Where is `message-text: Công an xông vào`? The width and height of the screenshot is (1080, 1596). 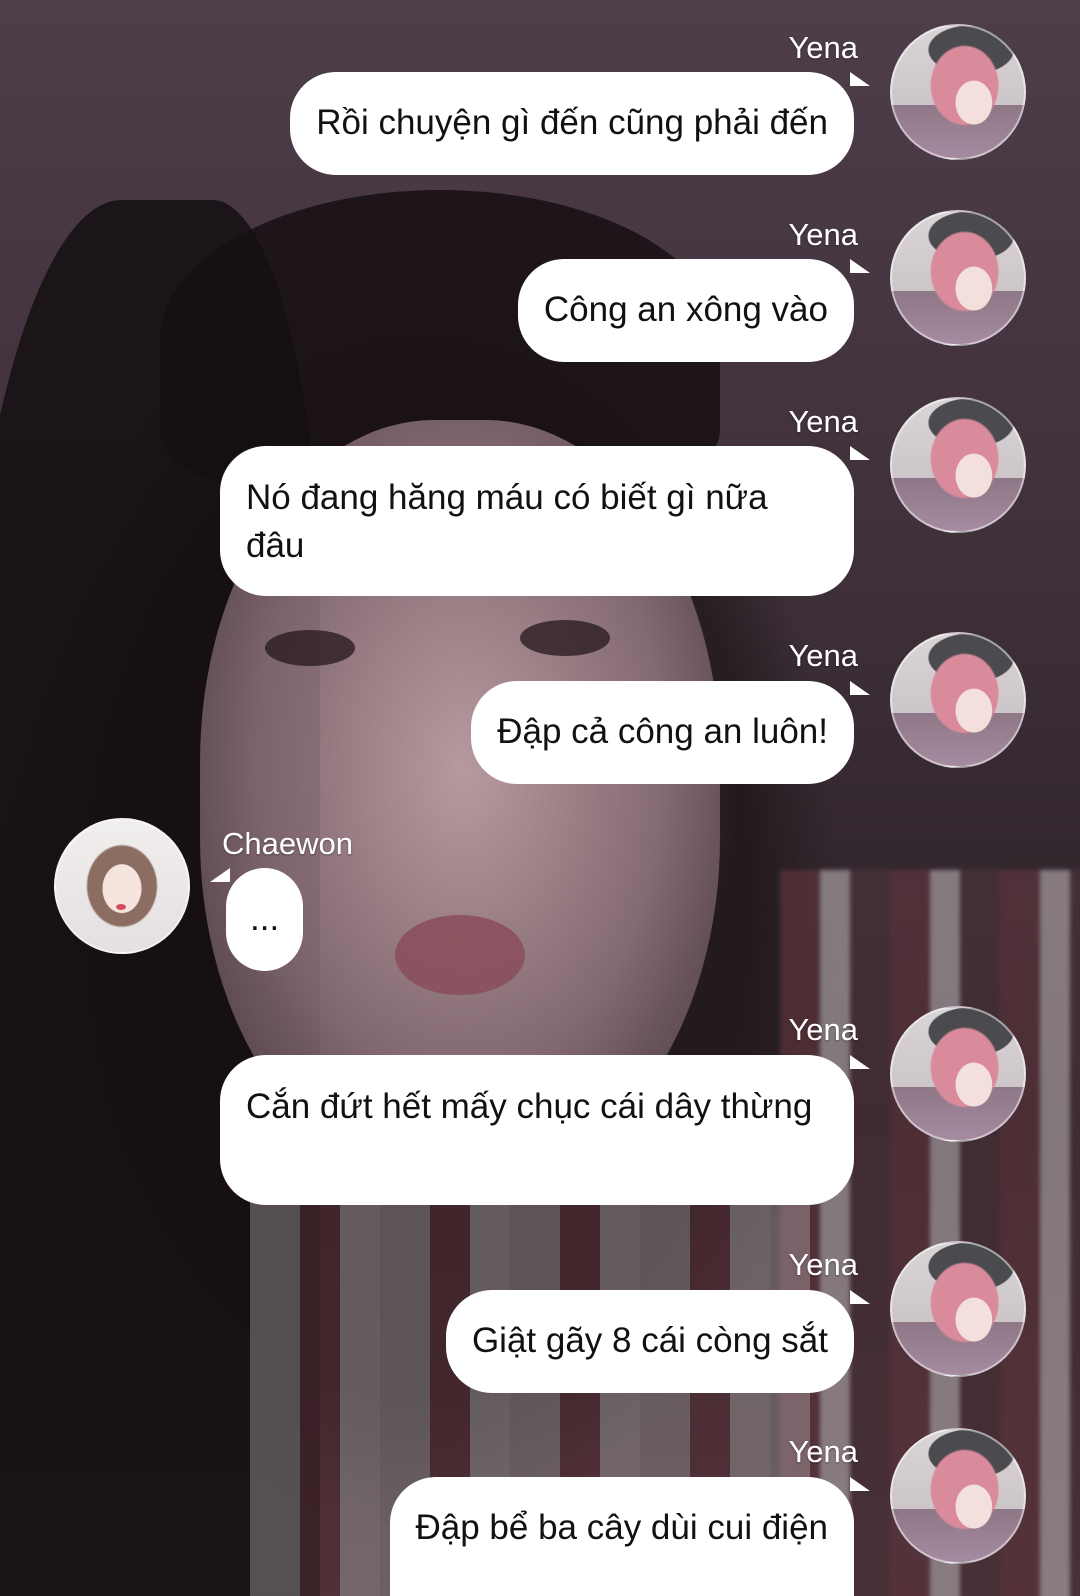
message-text: Công an xông vào is located at coordinates (685, 309).